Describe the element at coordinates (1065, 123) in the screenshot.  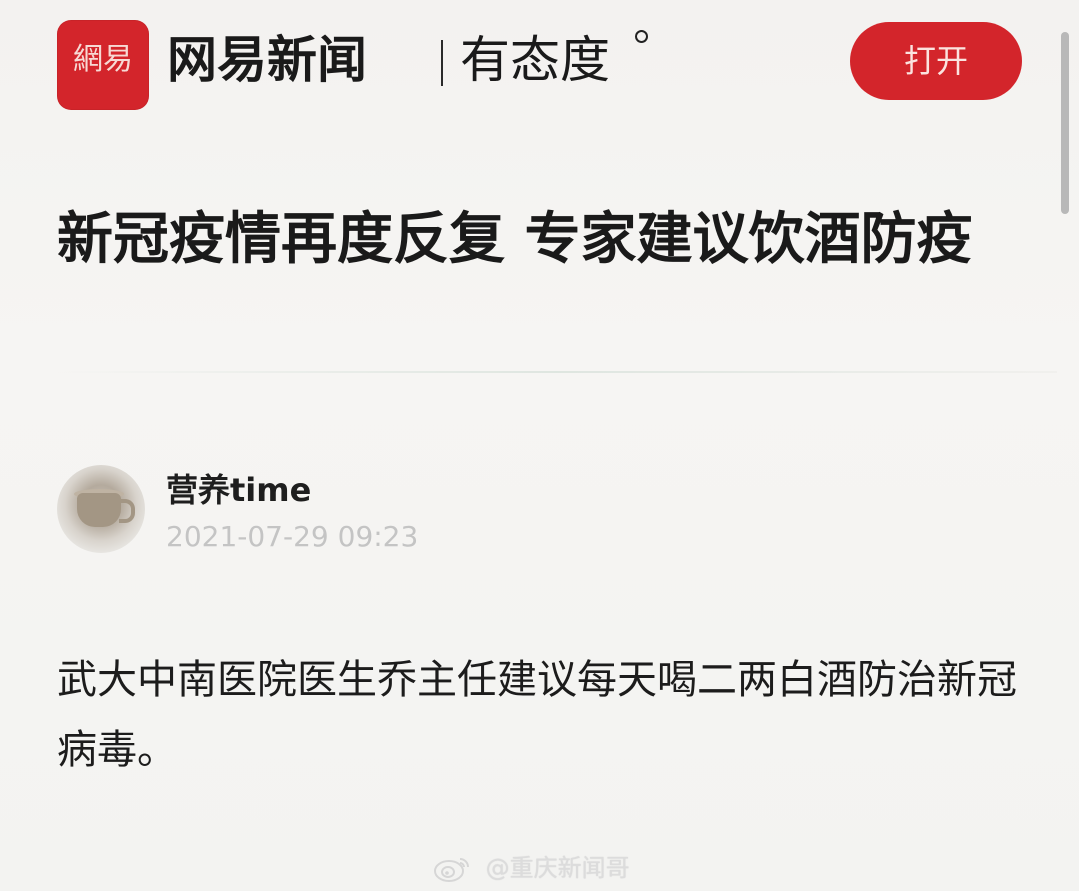
I see `scrollbar` at that location.